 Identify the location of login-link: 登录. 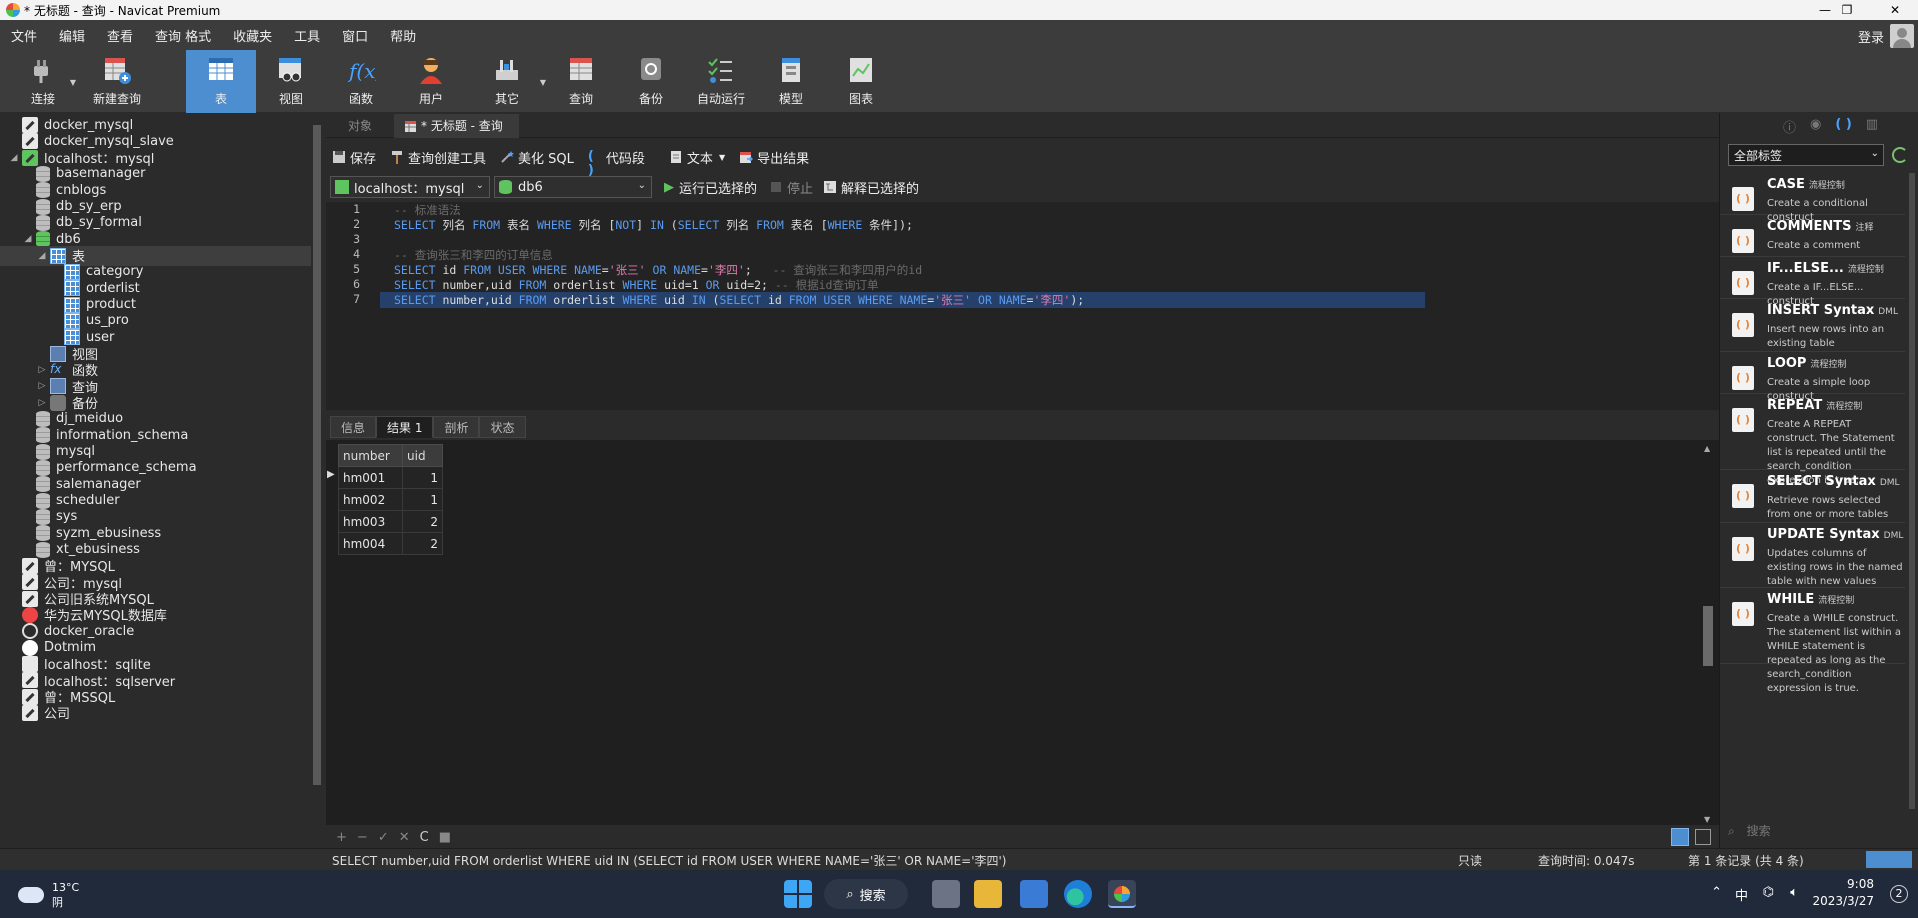
(1871, 36).